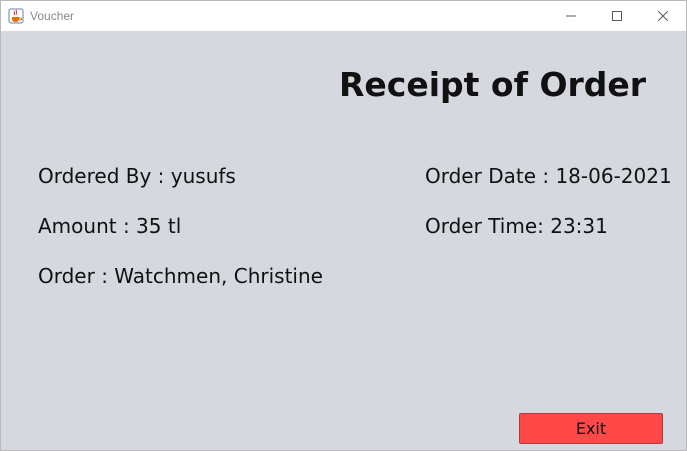  What do you see at coordinates (591, 428) in the screenshot?
I see `exit-button: Exit` at bounding box center [591, 428].